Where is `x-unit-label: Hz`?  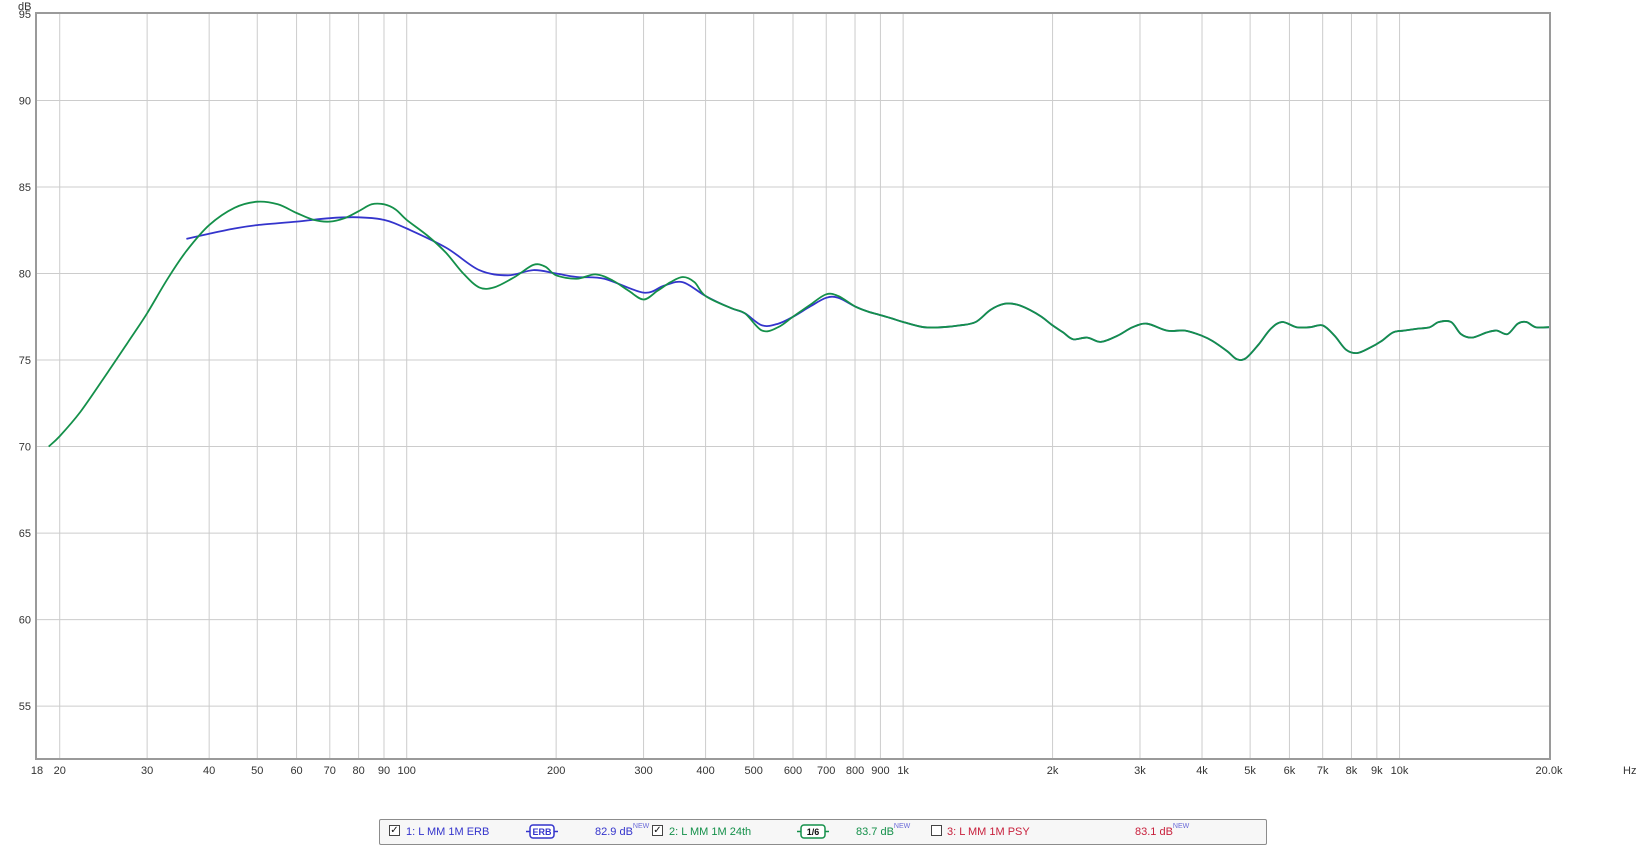
x-unit-label: Hz is located at coordinates (1629, 771).